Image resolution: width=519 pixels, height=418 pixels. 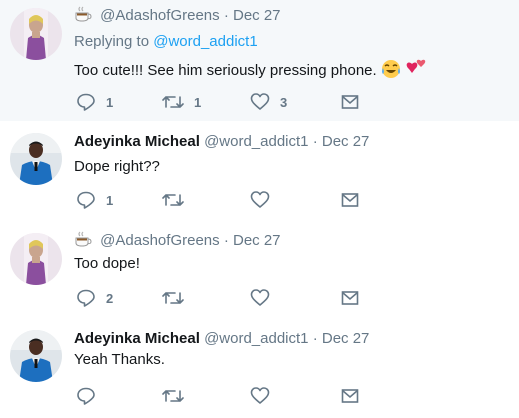 I want to click on replying-label: Replying to, so click(x=112, y=41).